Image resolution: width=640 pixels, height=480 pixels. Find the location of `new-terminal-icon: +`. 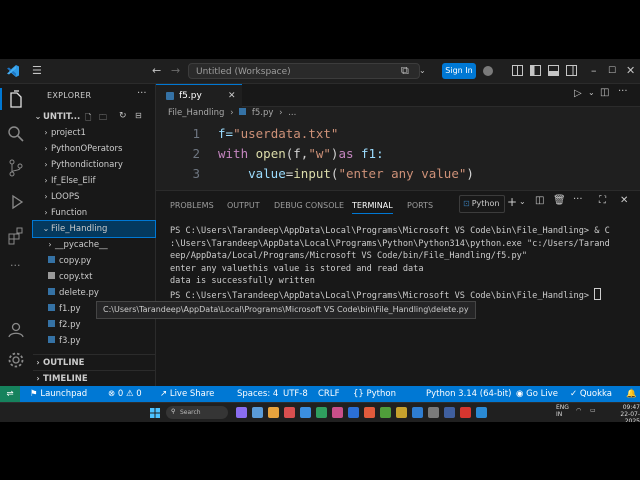

new-terminal-icon: + is located at coordinates (512, 202).